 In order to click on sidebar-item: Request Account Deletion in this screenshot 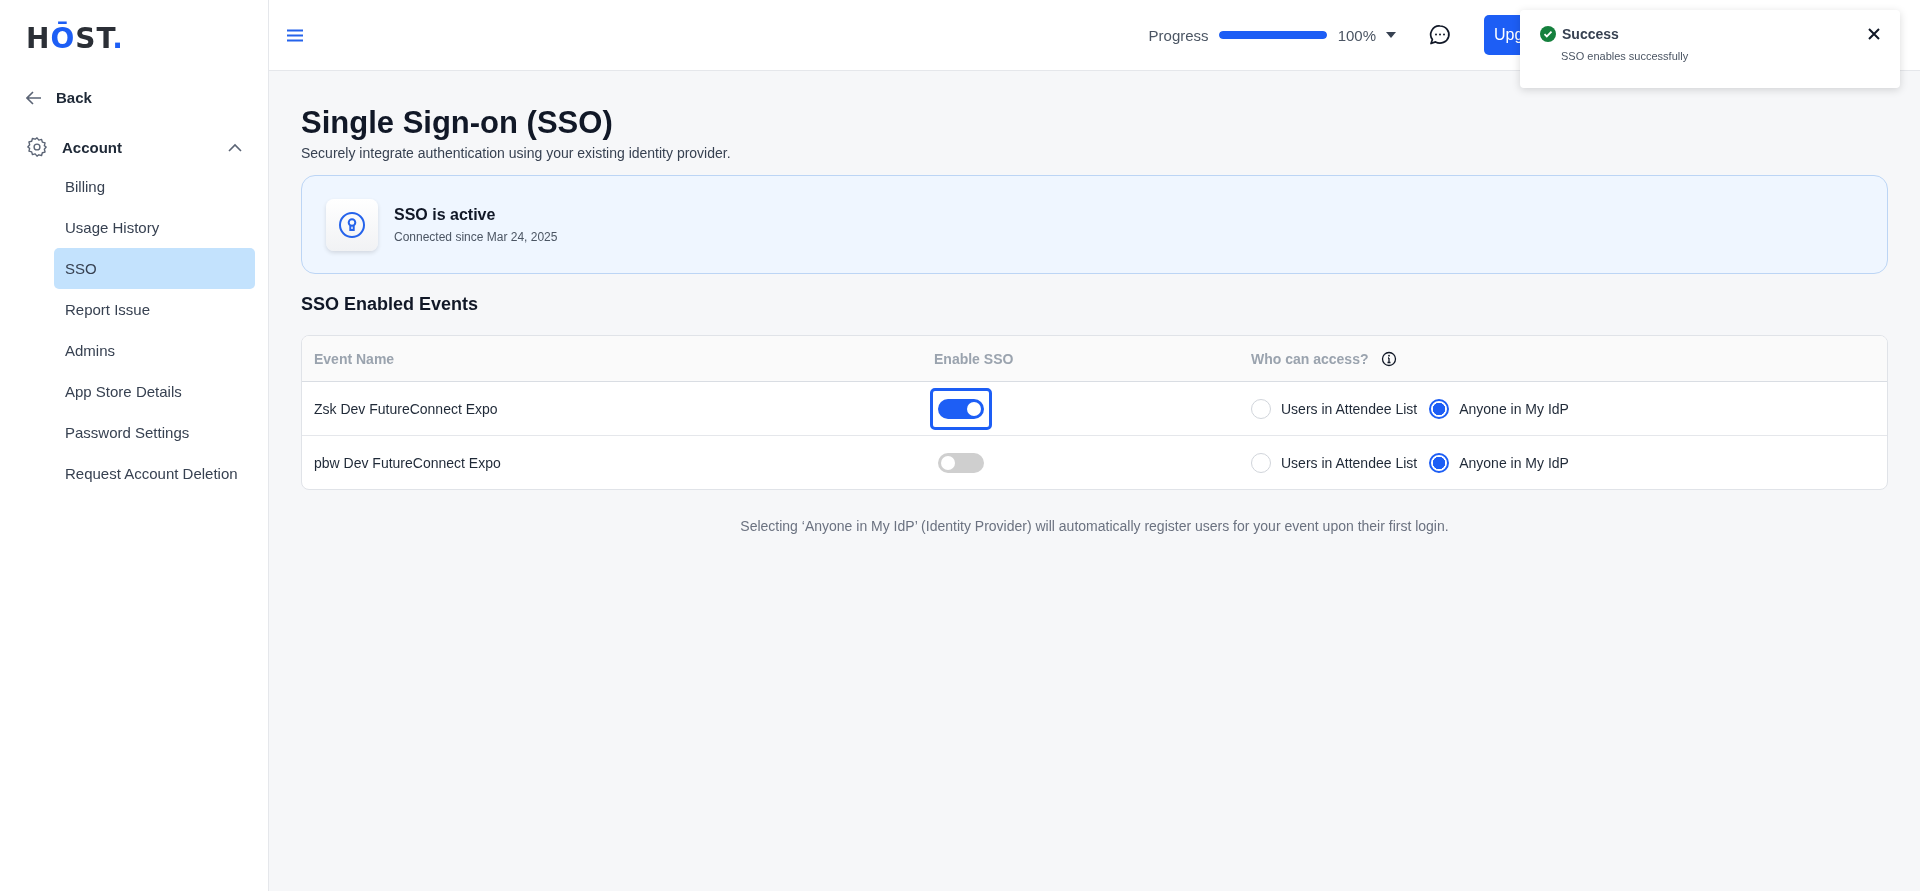, I will do `click(154, 473)`.